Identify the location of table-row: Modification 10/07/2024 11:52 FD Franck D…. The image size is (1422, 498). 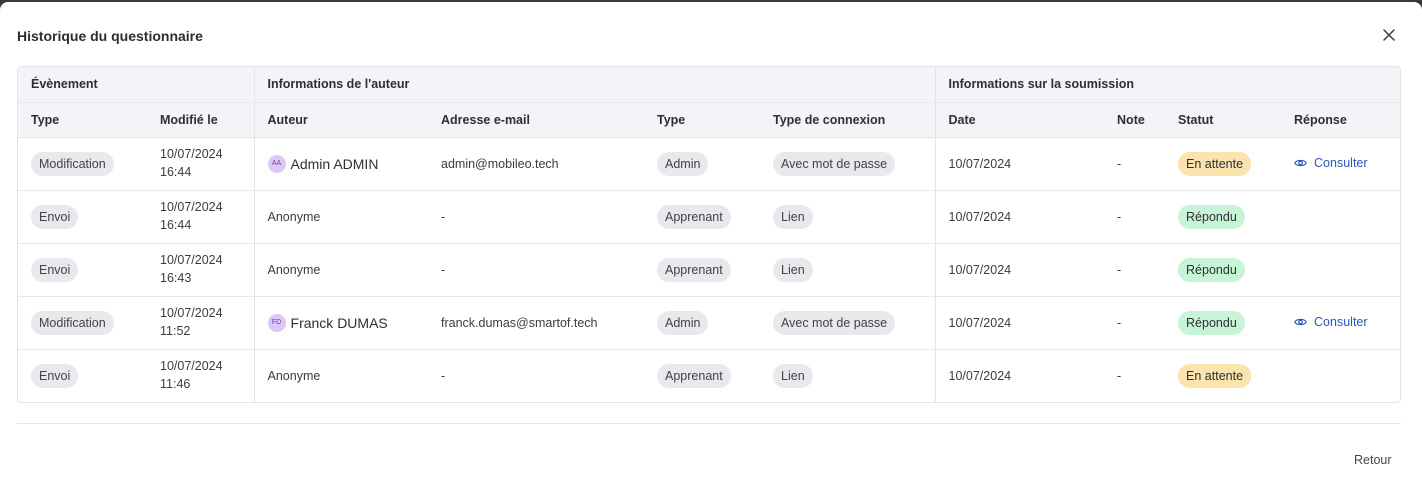
(709, 323).